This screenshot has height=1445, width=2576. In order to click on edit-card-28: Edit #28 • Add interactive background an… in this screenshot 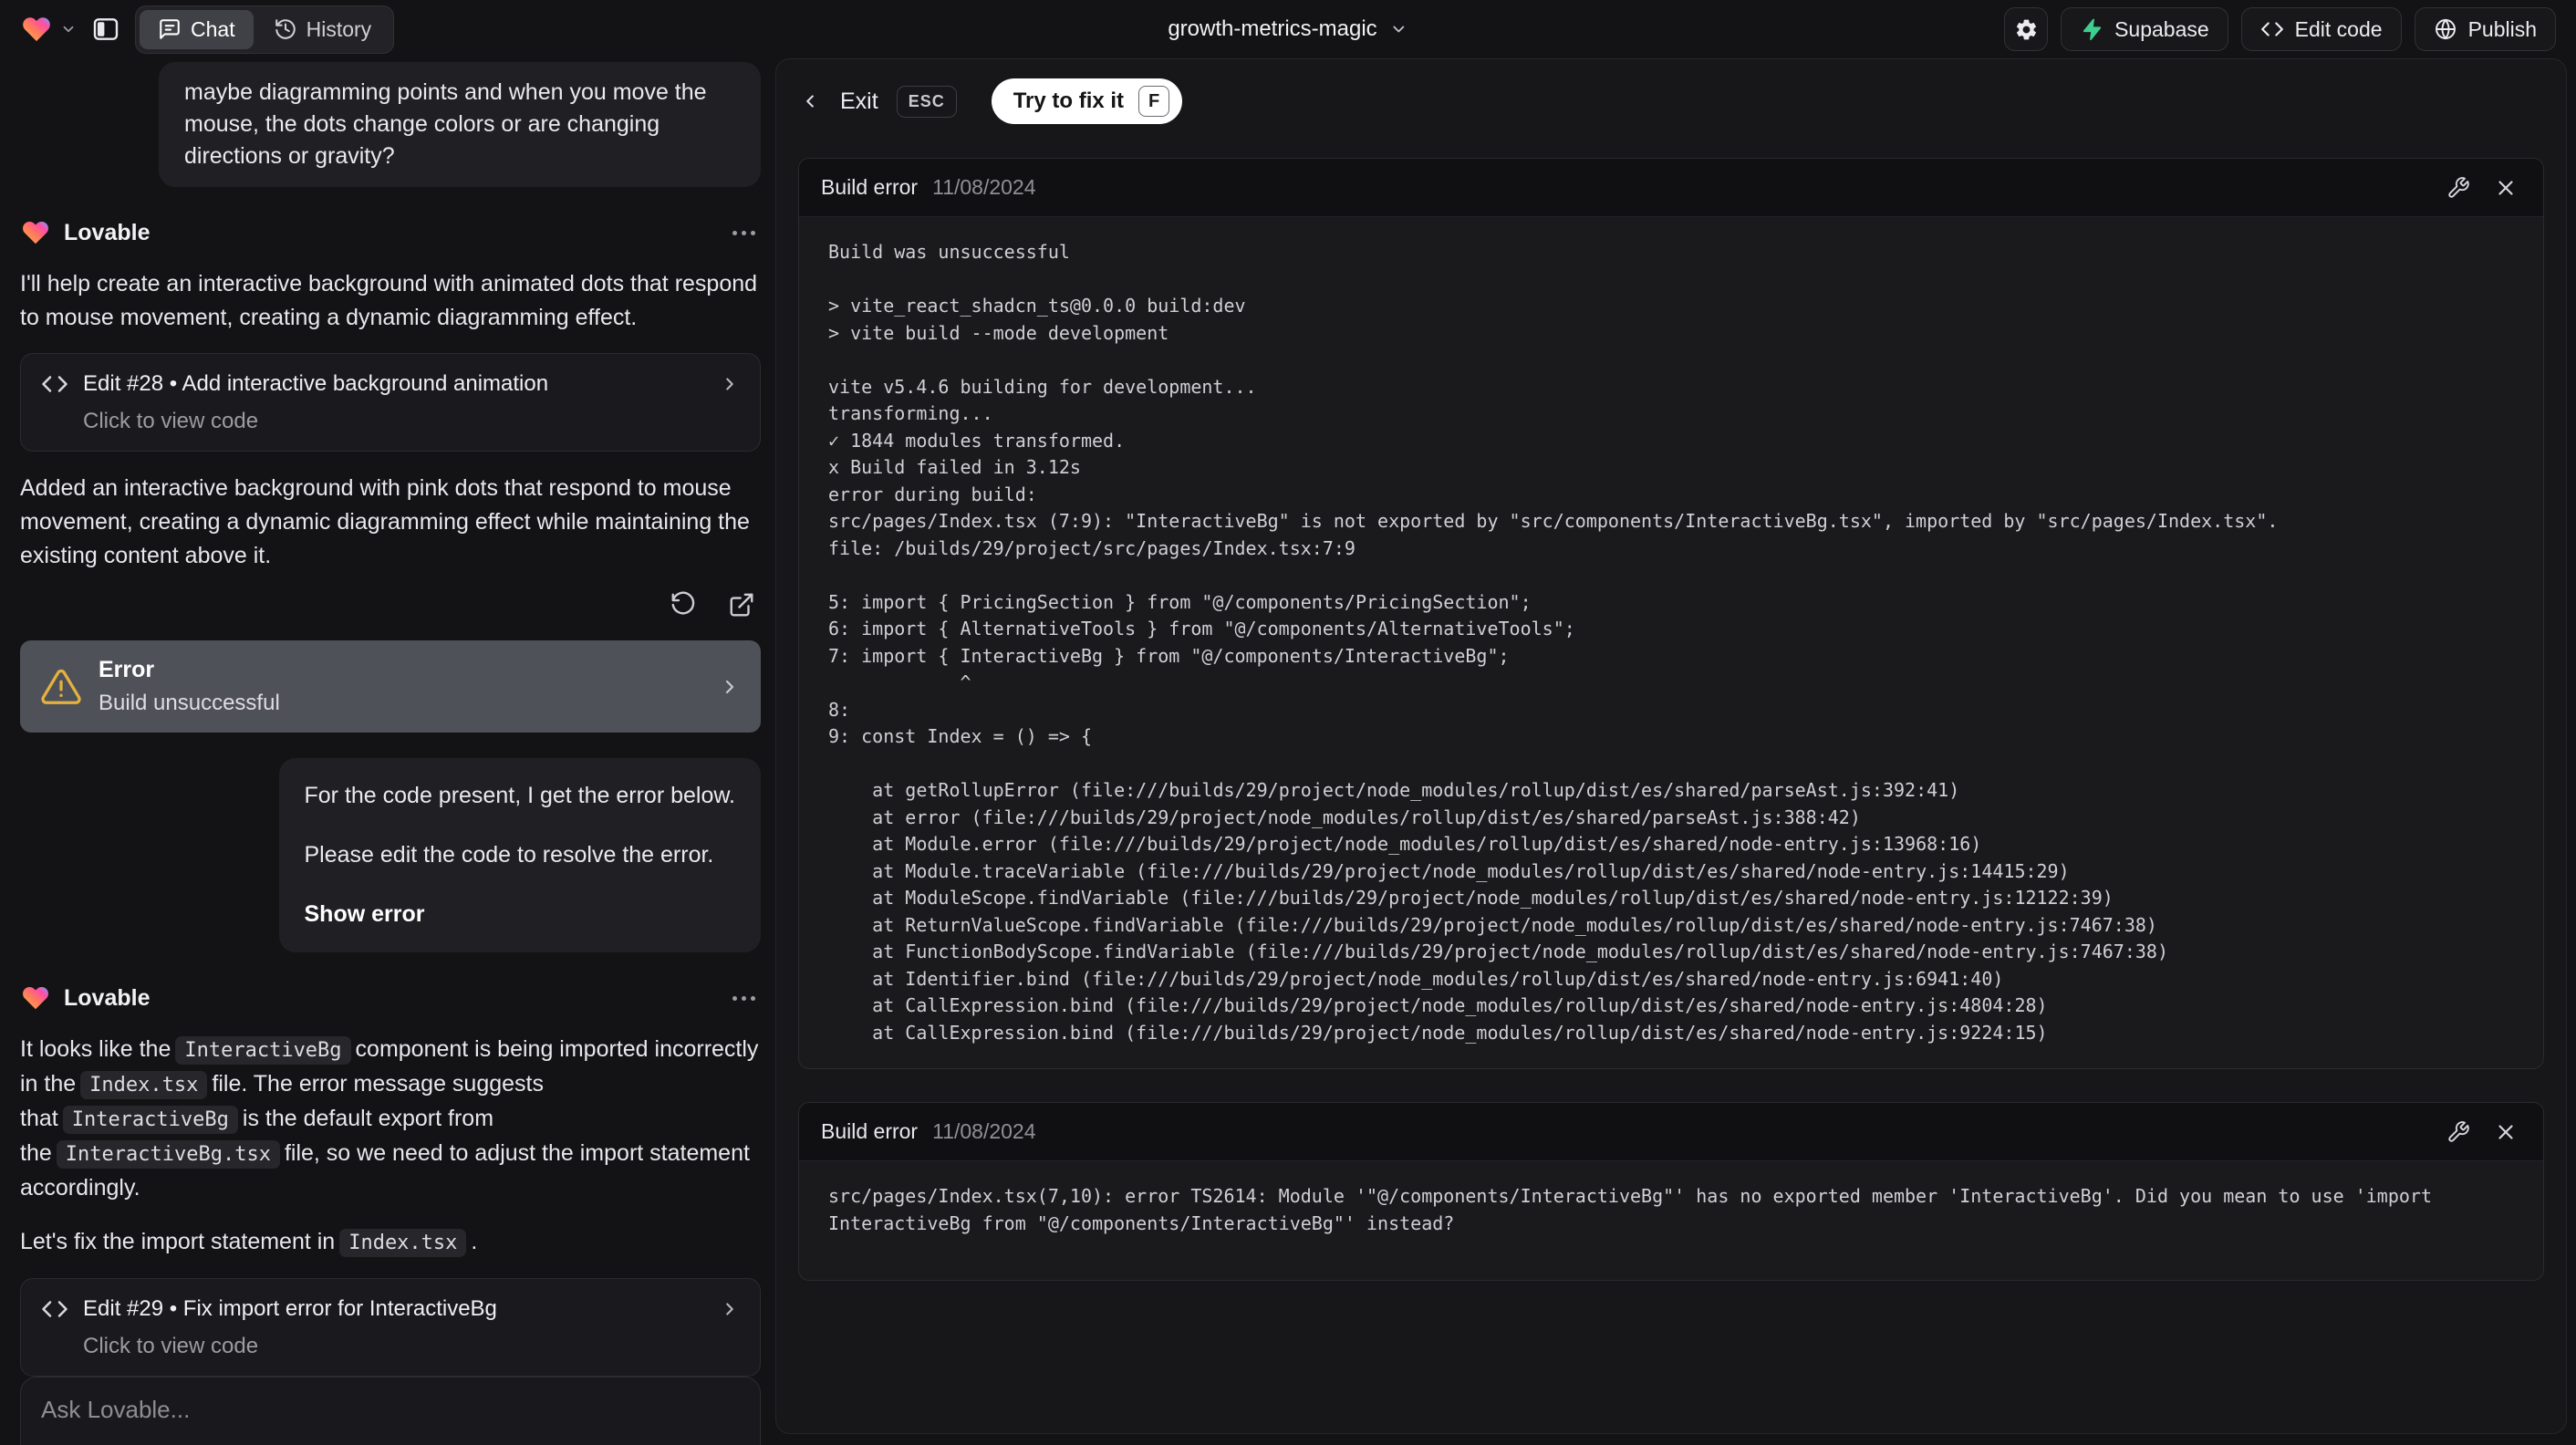, I will do `click(390, 402)`.